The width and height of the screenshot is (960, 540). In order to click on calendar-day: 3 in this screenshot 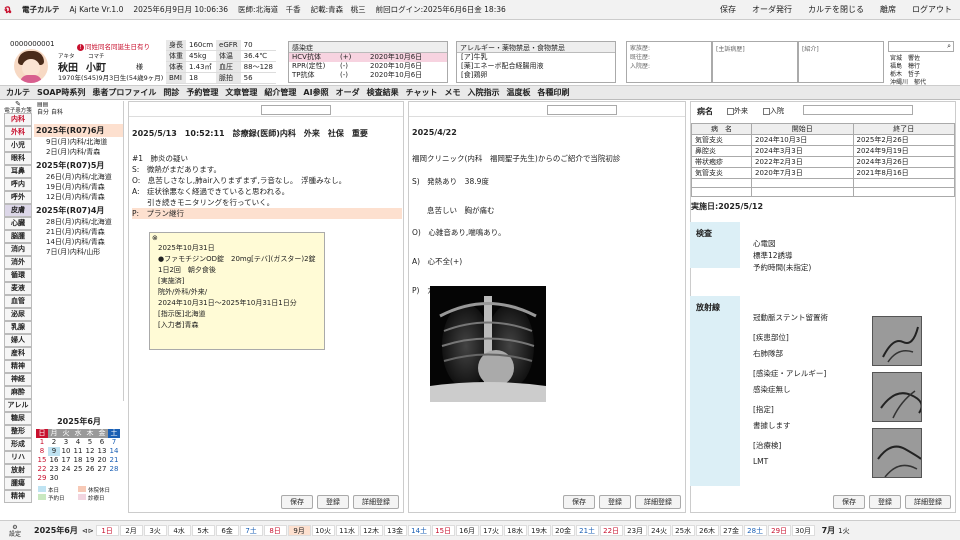, I will do `click(66, 442)`.